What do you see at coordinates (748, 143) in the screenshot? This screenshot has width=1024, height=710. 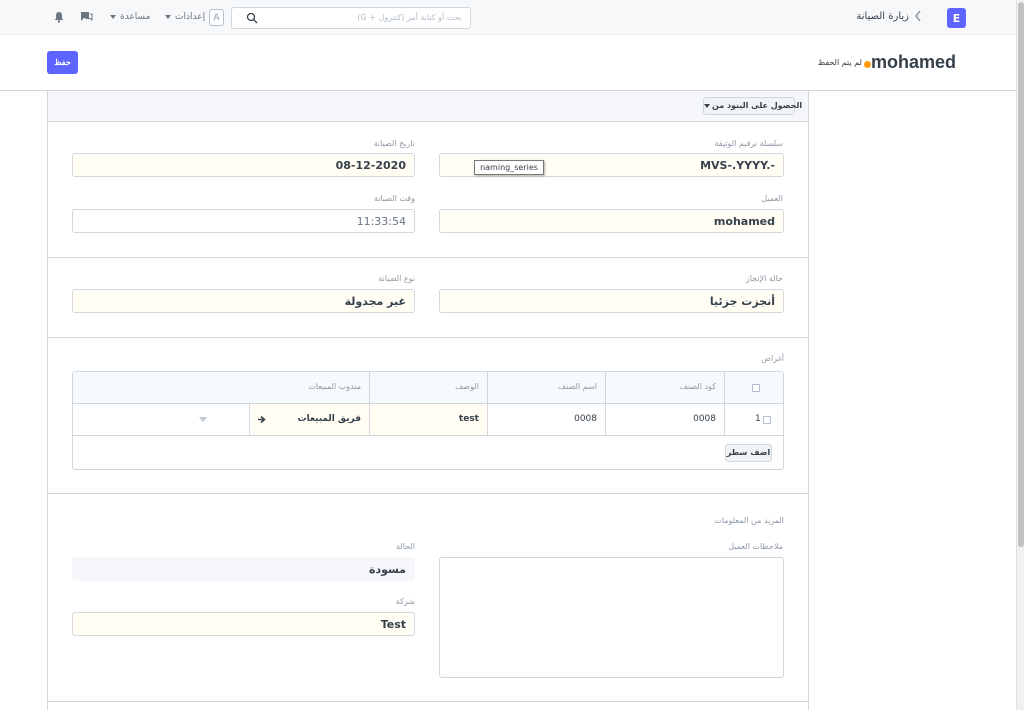 I see `naming-series-label: سلسلة ترقيم الوثيقة` at bounding box center [748, 143].